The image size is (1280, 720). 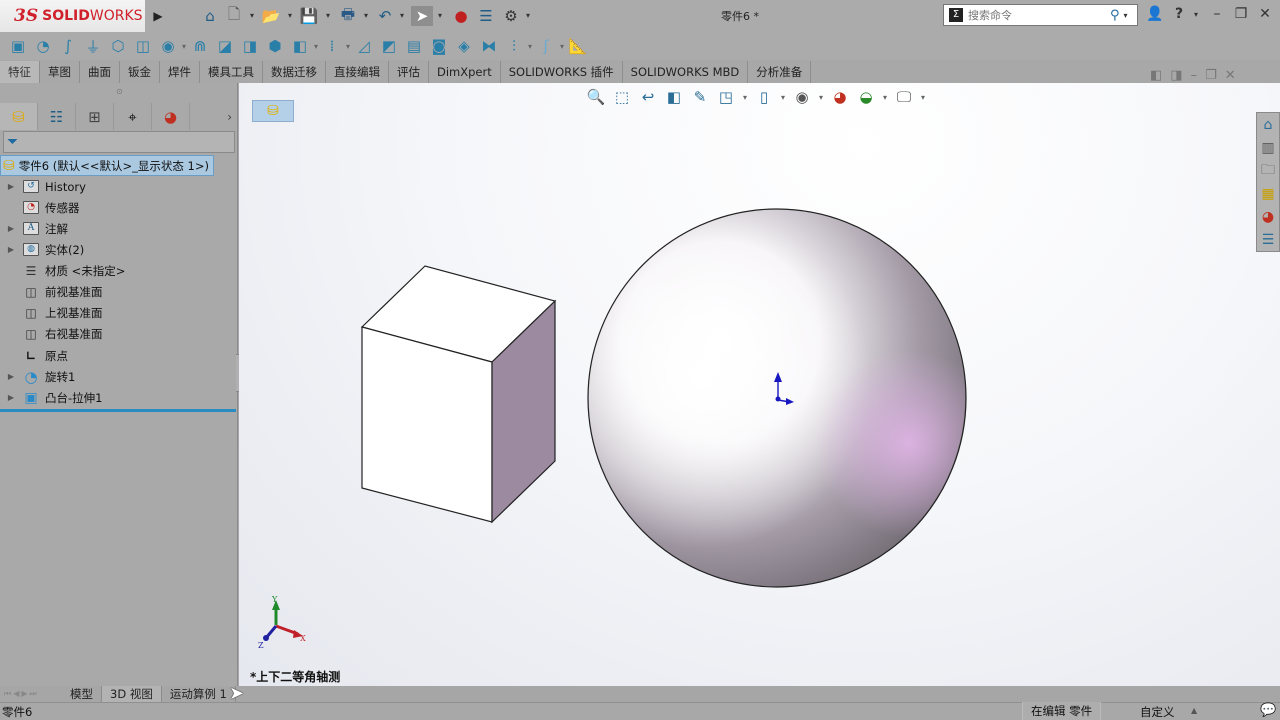 I want to click on tree-filter: ⏷, so click(x=119, y=142).